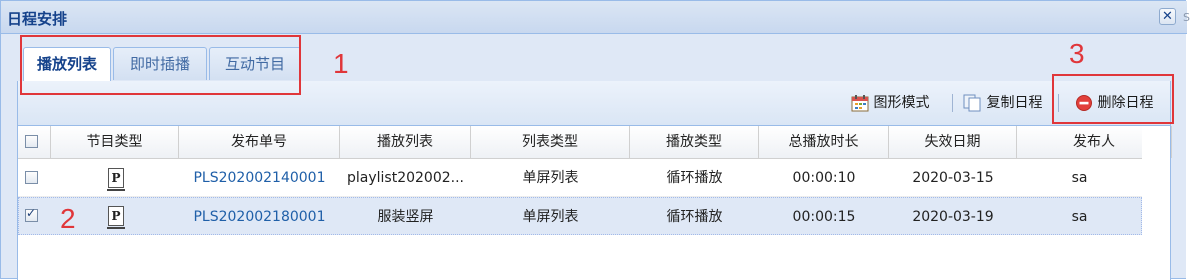 The image size is (1190, 280). What do you see at coordinates (68, 218) in the screenshot?
I see `annotation-number-2: 2` at bounding box center [68, 218].